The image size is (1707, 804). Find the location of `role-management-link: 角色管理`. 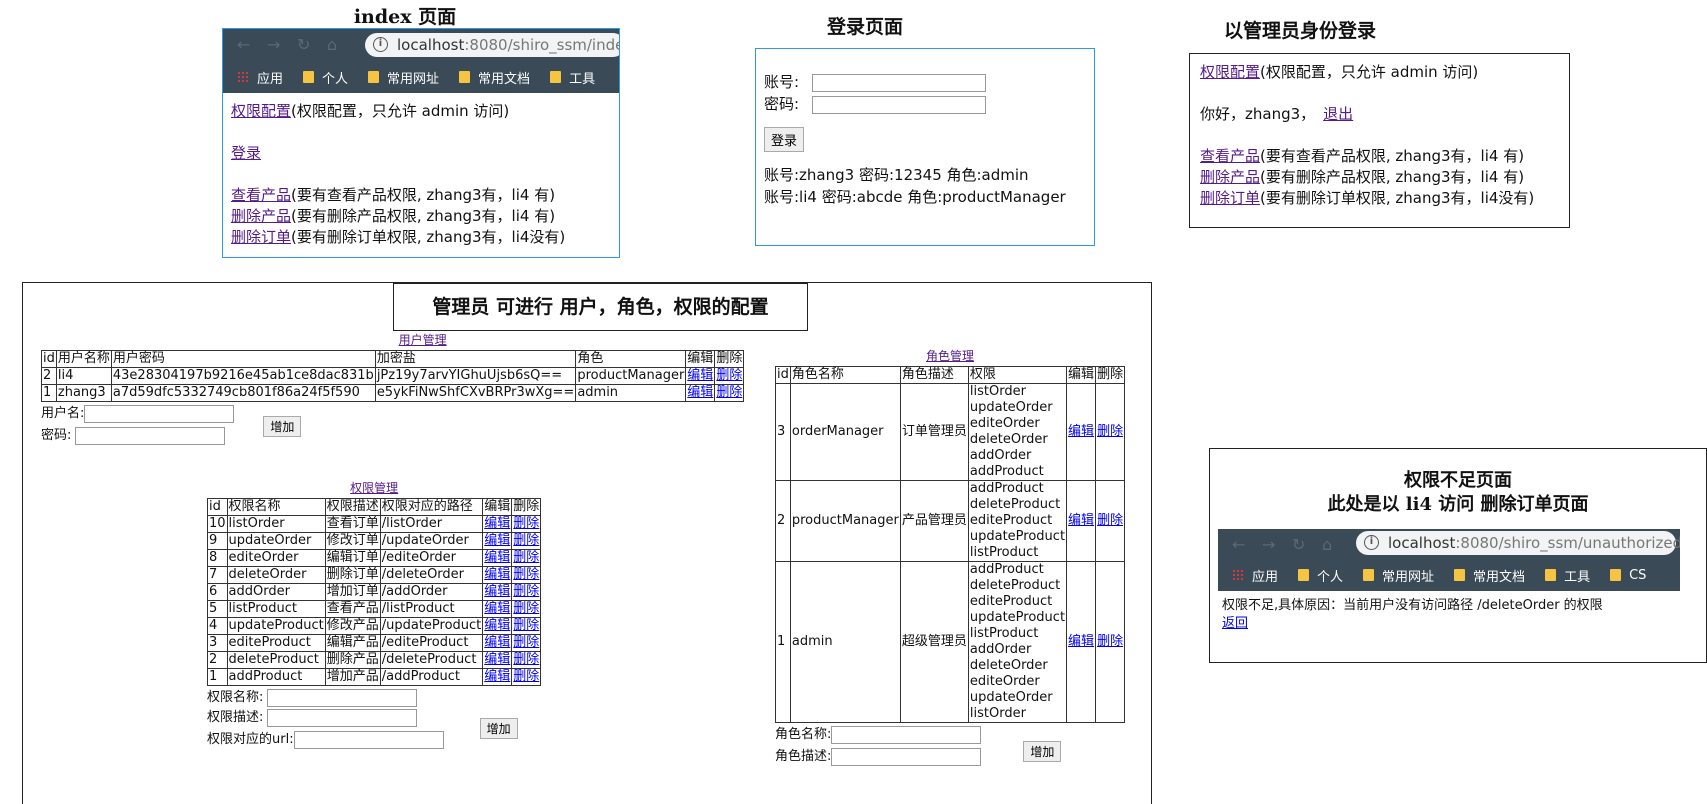

role-management-link: 角色管理 is located at coordinates (950, 356).